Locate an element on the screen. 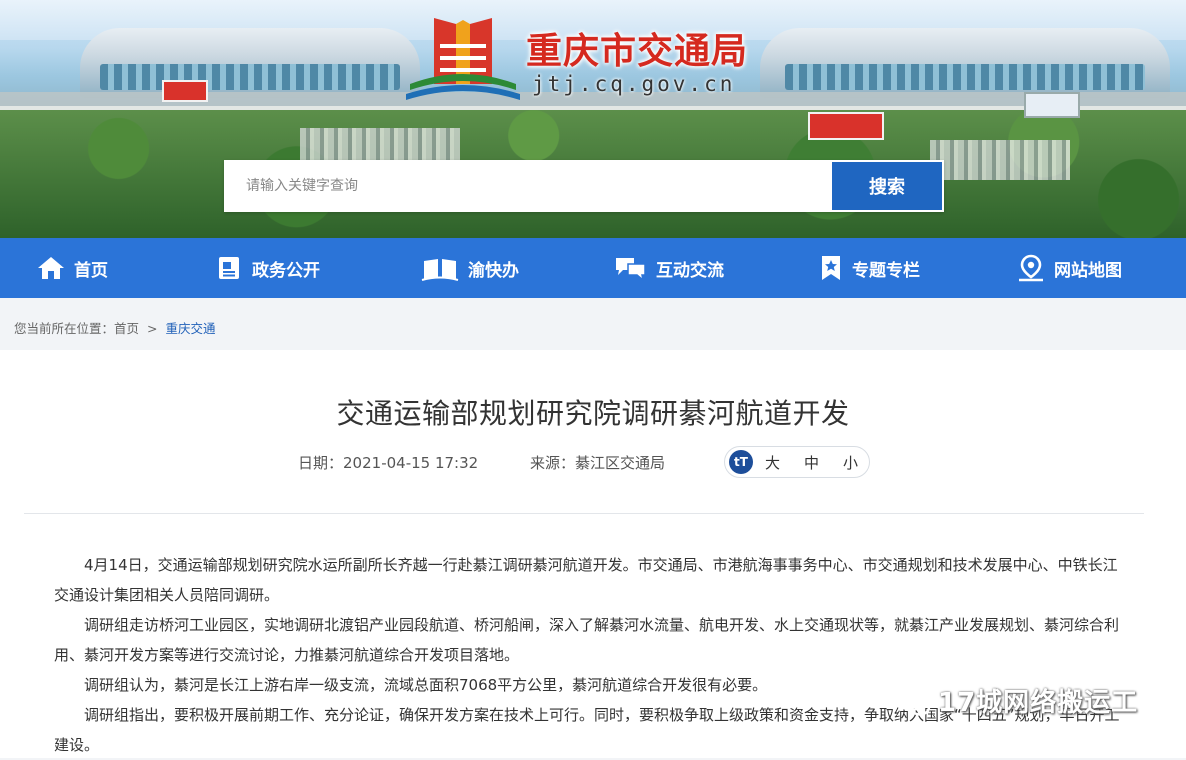 The image size is (1186, 760). nav-item-site-map: 网站地图 is located at coordinates (1069, 268).